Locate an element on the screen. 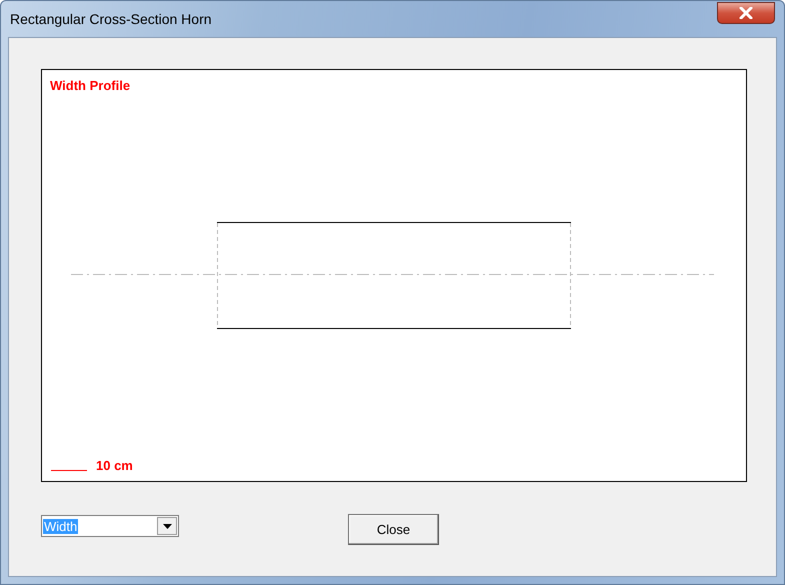  close-icon is located at coordinates (746, 13).